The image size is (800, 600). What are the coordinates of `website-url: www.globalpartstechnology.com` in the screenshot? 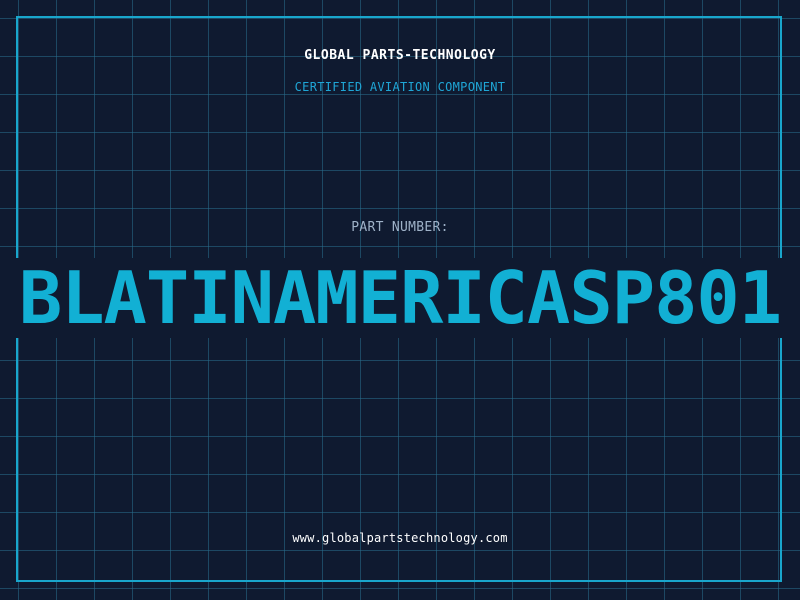 It's located at (400, 538).